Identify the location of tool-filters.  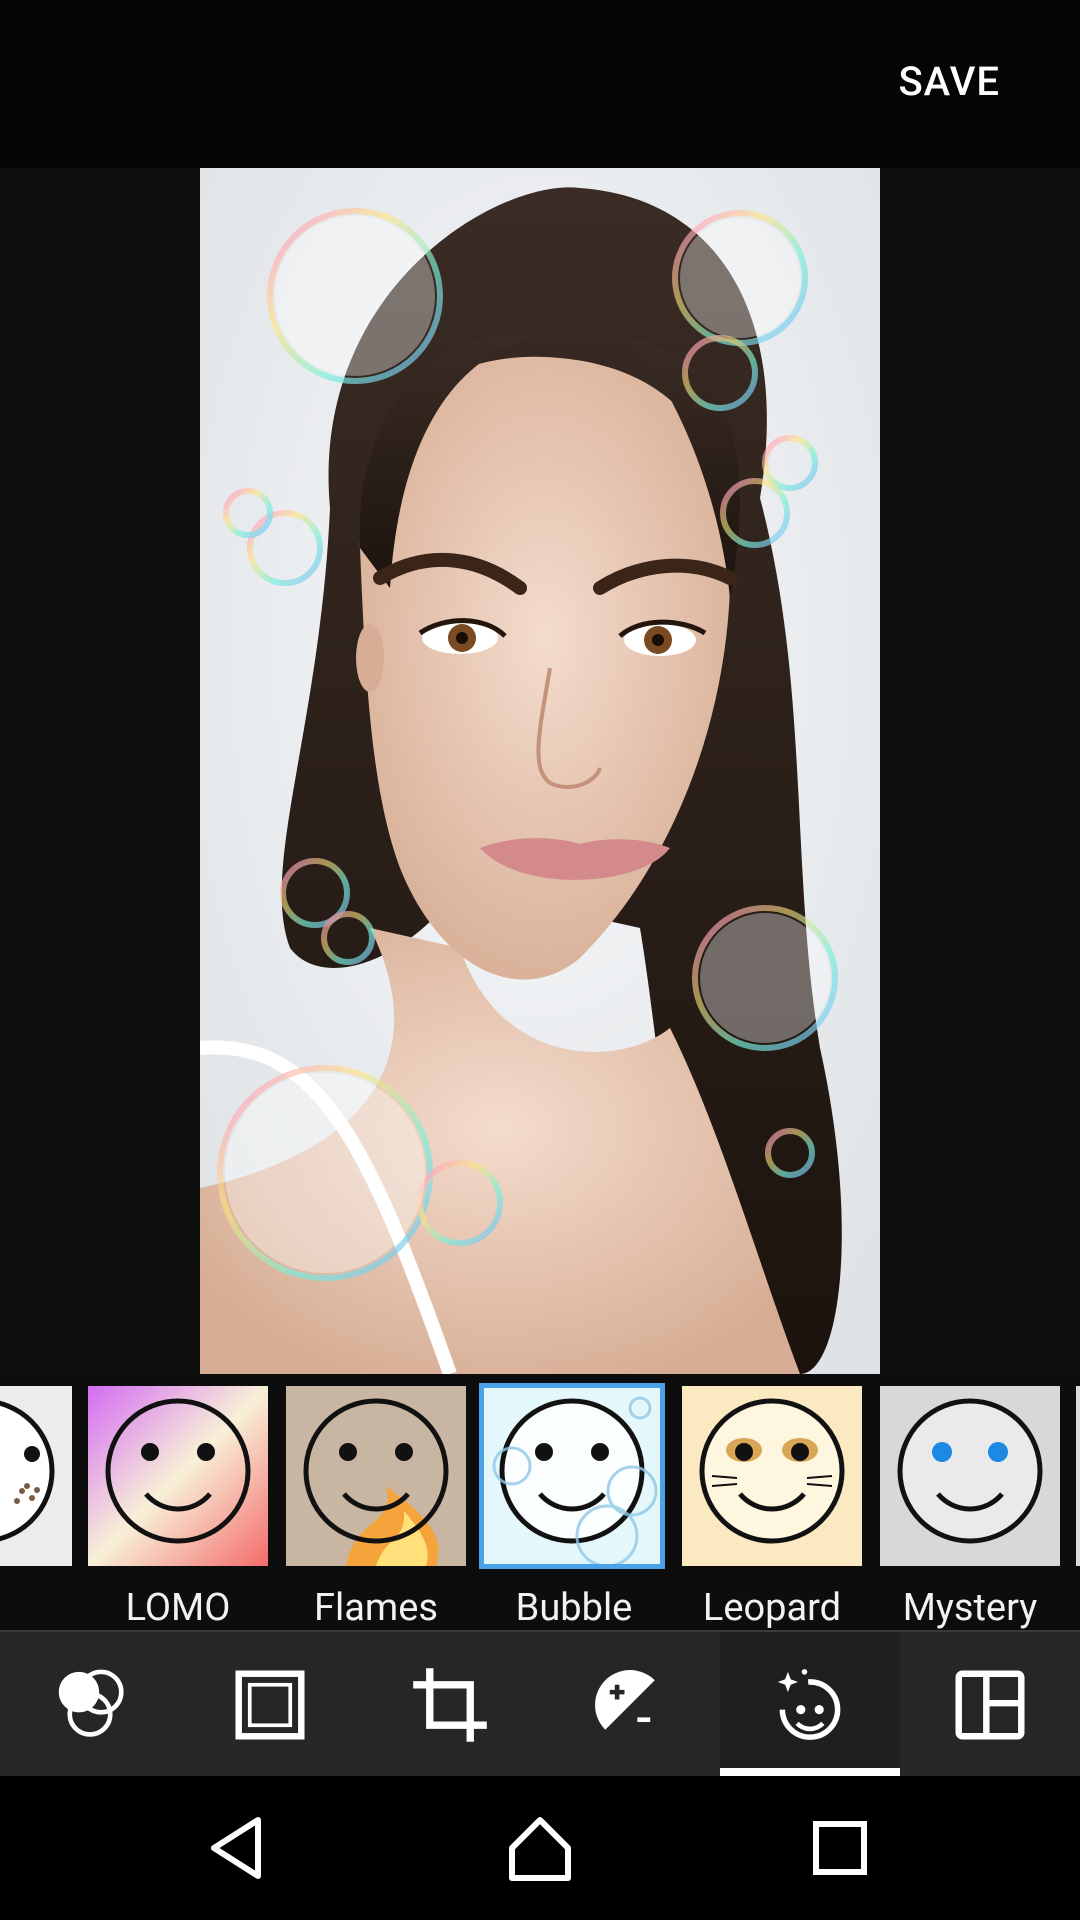
(90, 1705).